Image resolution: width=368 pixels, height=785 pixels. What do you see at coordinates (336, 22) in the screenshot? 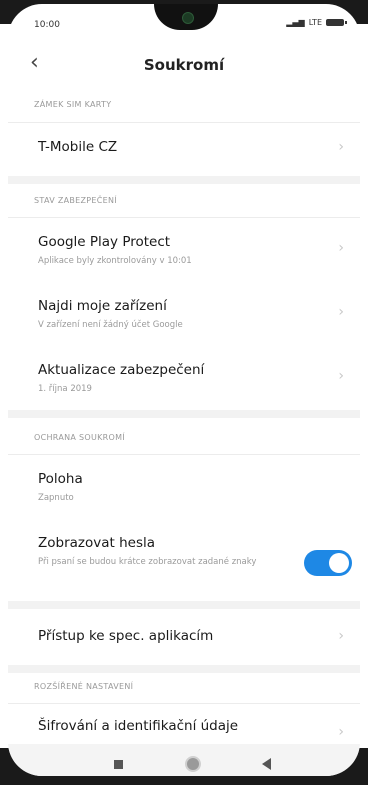
I see `battery-icon` at bounding box center [336, 22].